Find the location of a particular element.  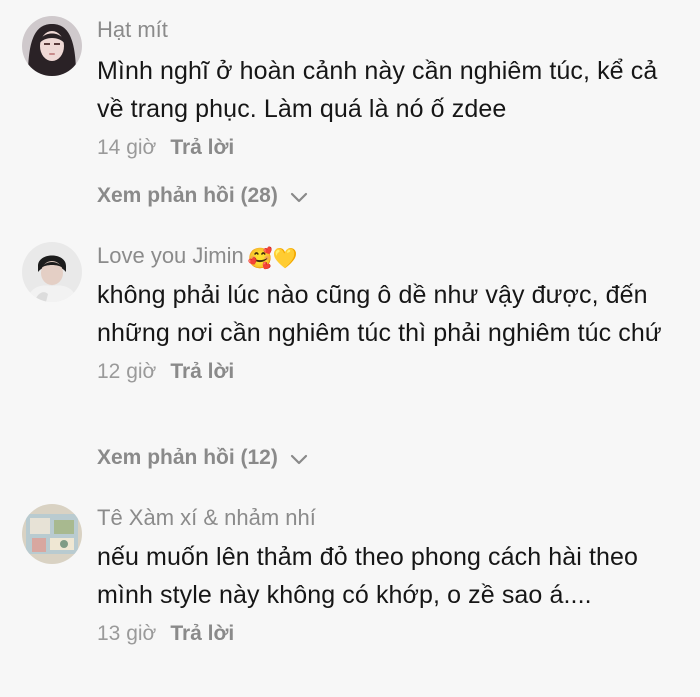

comment-username: Hạt mít is located at coordinates (393, 30).